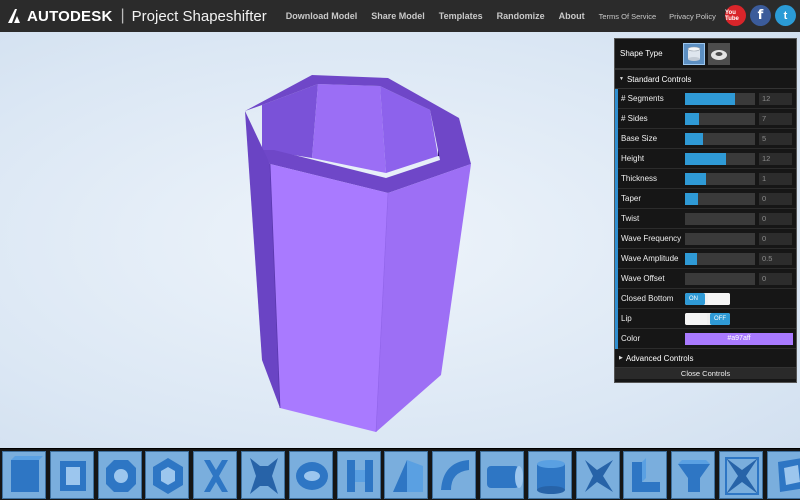 This screenshot has height=500, width=800. What do you see at coordinates (720, 198) in the screenshot?
I see `taper-slider` at bounding box center [720, 198].